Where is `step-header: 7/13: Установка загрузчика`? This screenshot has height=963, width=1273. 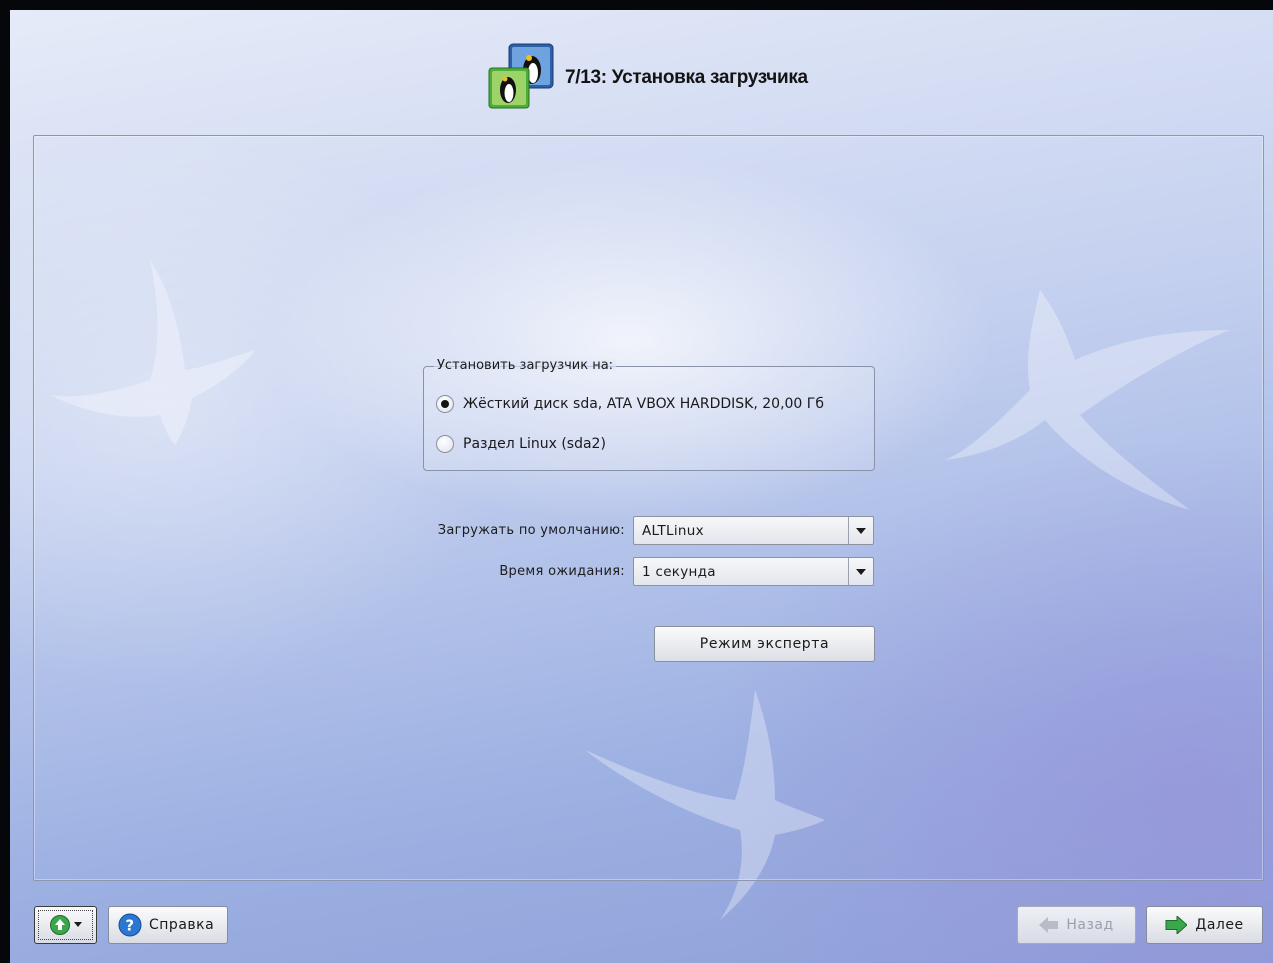 step-header: 7/13: Установка загрузчика is located at coordinates (646, 77).